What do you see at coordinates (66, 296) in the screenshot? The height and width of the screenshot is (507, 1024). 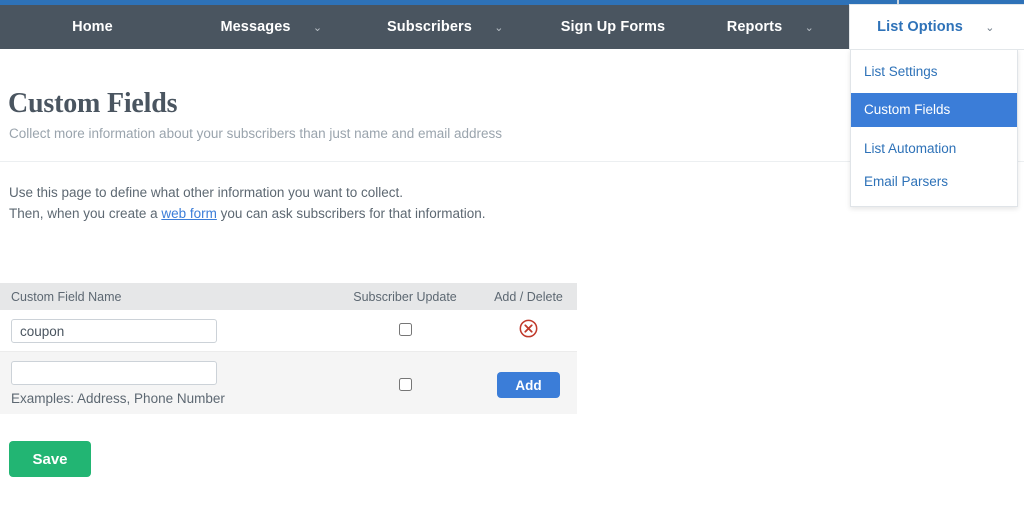 I see `column-header-custom-field-name: Custom Field Name` at bounding box center [66, 296].